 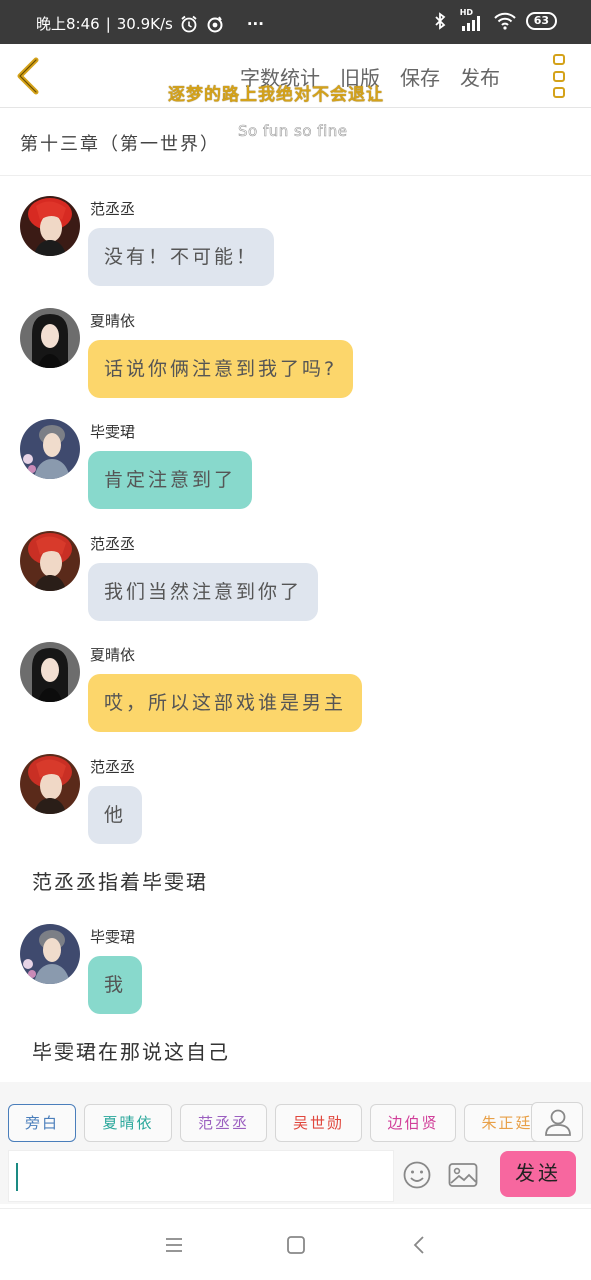 I want to click on message-bubble: 没有！不可能！, so click(x=181, y=257).